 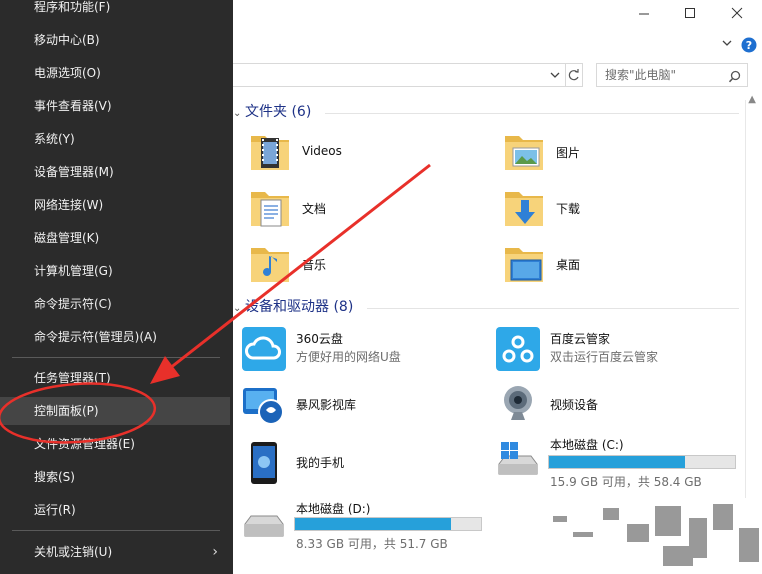 What do you see at coordinates (372, 544) in the screenshot?
I see `device-subtitle: 8.33 GB 可用，共 51.7 GB` at bounding box center [372, 544].